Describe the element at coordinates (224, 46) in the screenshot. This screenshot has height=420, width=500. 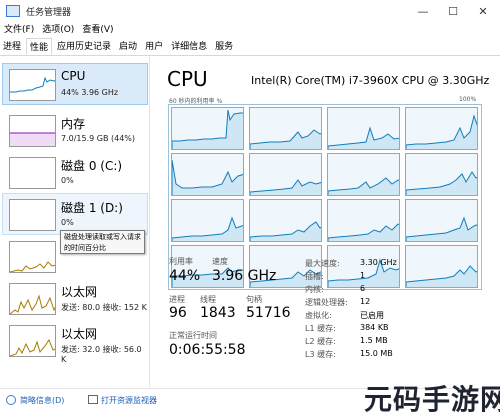
I see `tab-services: 服务` at that location.